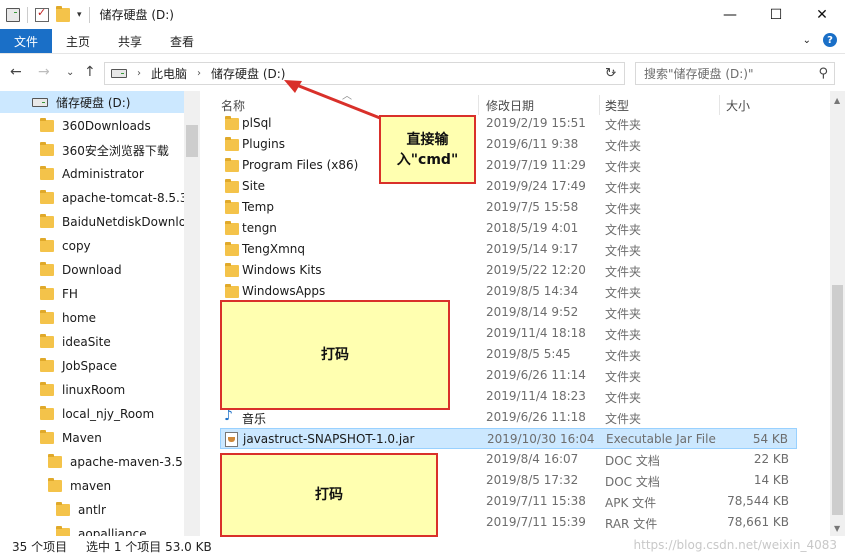  I want to click on file-row: Program Files (x86) 2019/7/19 11:29 文件夹, so click(508, 165).